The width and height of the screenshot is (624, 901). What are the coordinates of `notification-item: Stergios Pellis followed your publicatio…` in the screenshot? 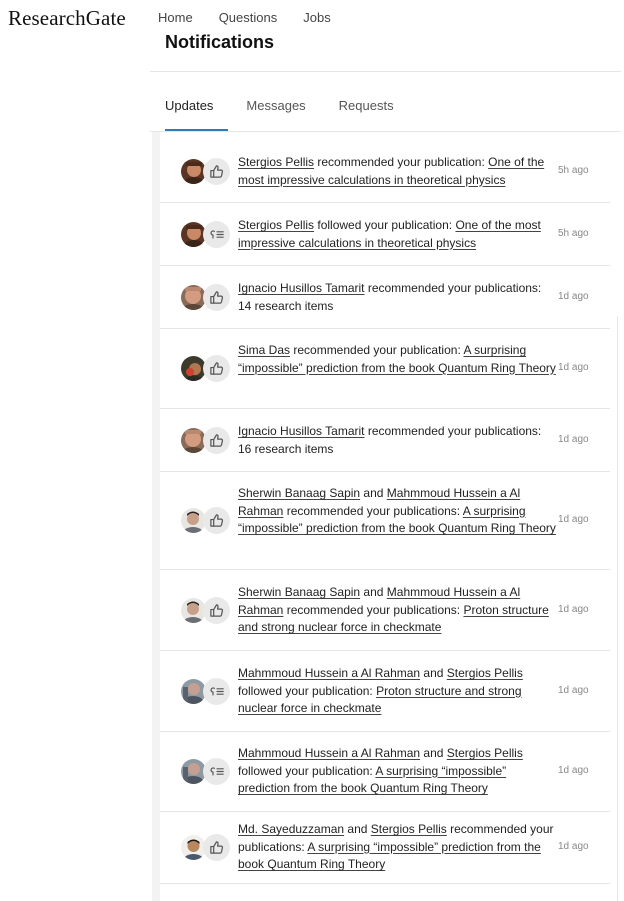 It's located at (385, 234).